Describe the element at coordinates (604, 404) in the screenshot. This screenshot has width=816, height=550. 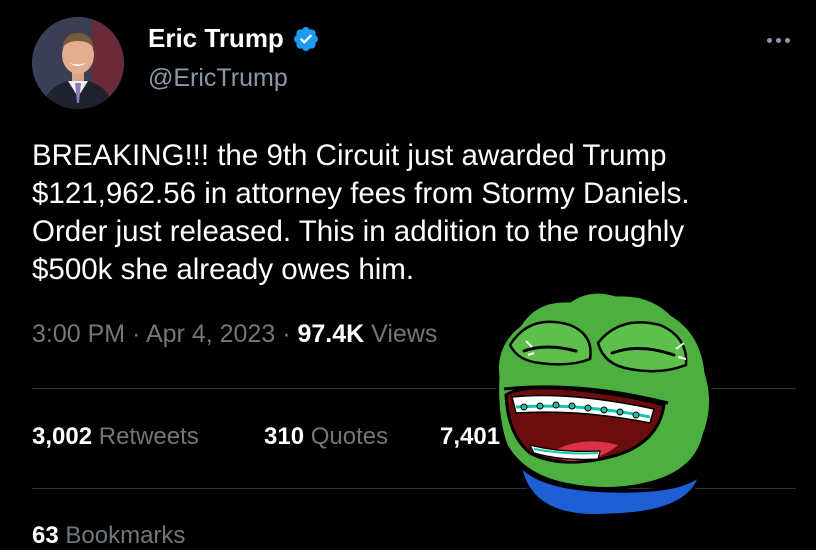
I see `laughing-frog-sticker` at that location.